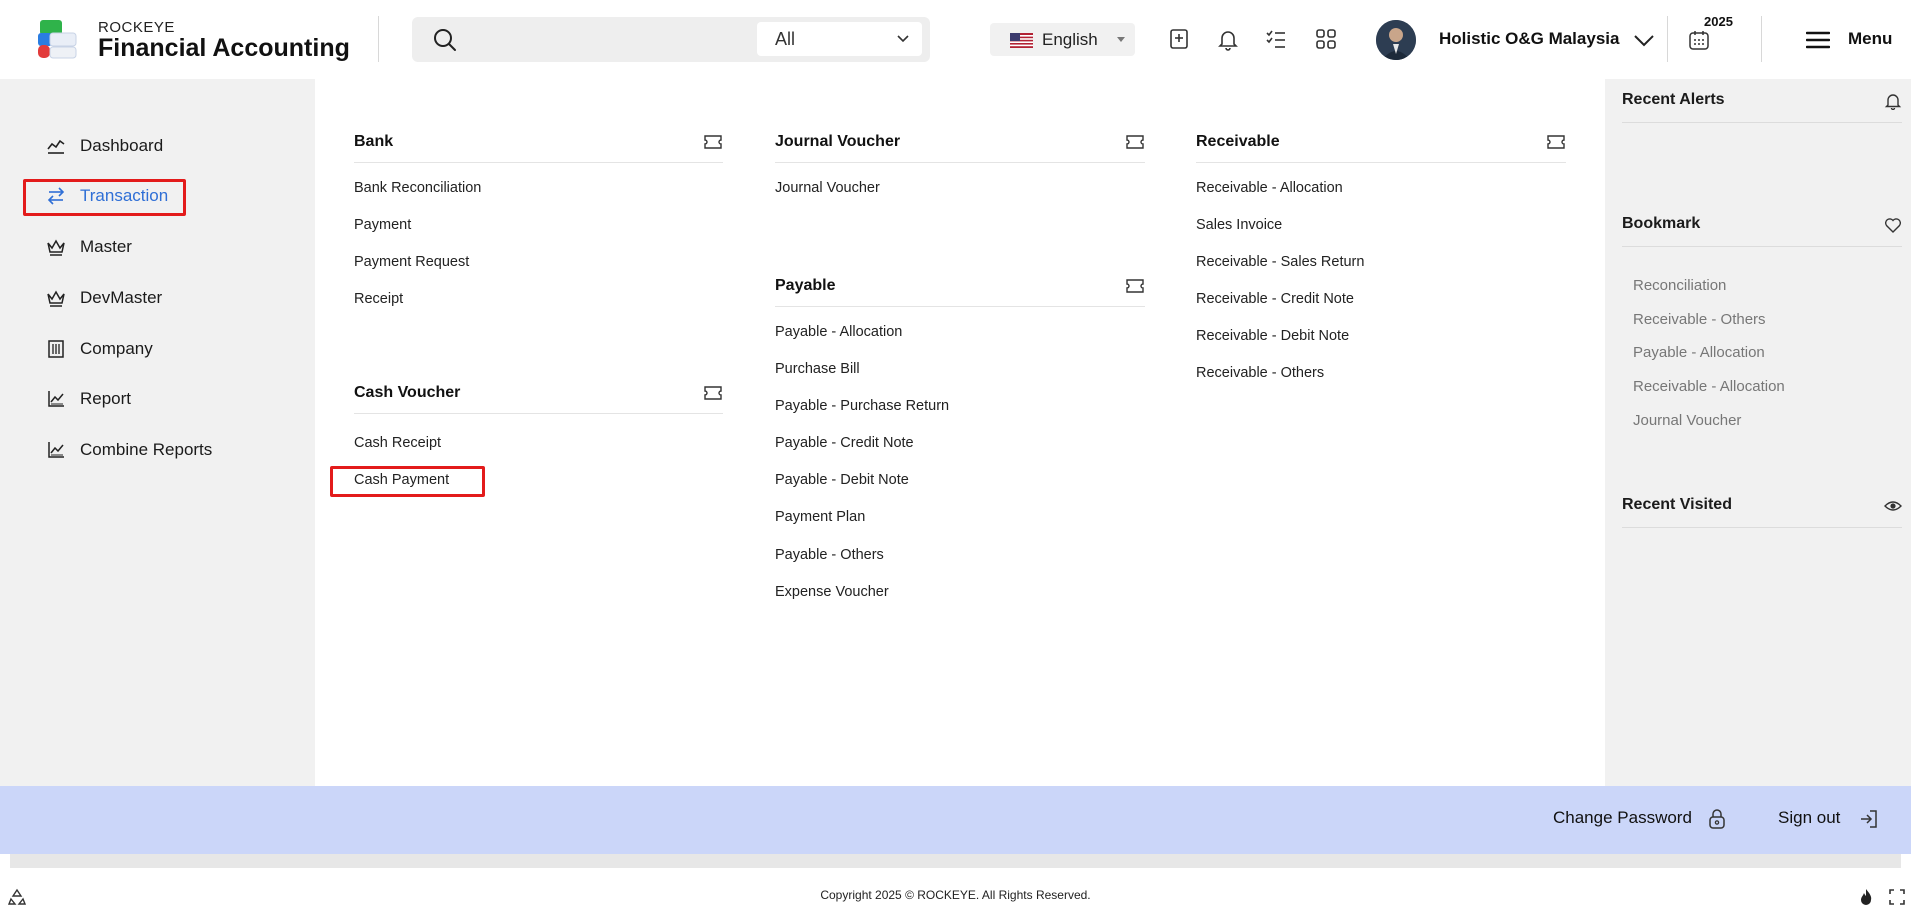 This screenshot has height=910, width=1911. Describe the element at coordinates (1758, 432) in the screenshot. I see `right-panel: Recent Alerts Bookmark Recent Visited` at that location.